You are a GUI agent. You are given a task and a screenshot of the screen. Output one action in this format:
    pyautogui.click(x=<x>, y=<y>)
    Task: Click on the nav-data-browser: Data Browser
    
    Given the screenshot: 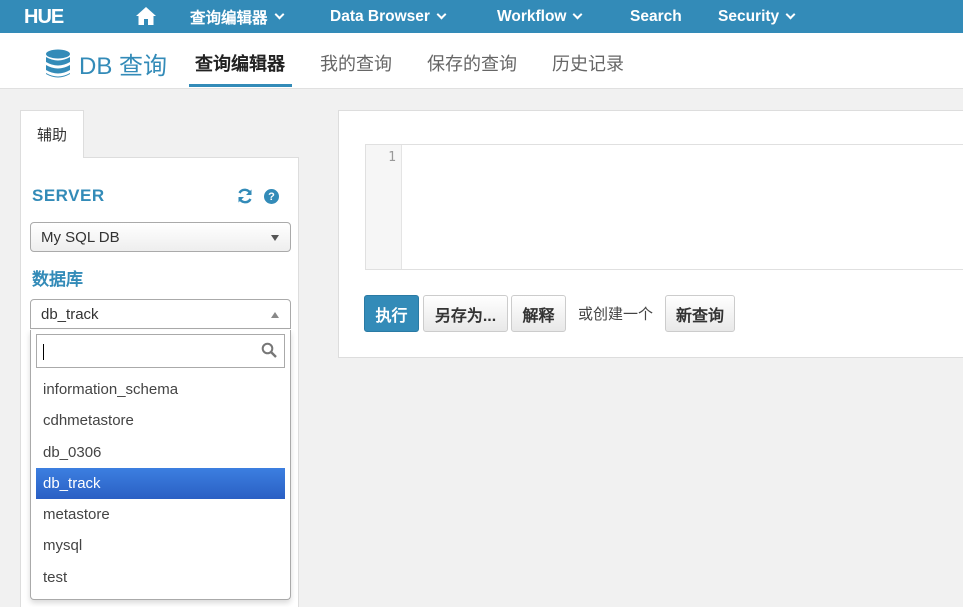 What is the action you would take?
    pyautogui.click(x=388, y=16)
    